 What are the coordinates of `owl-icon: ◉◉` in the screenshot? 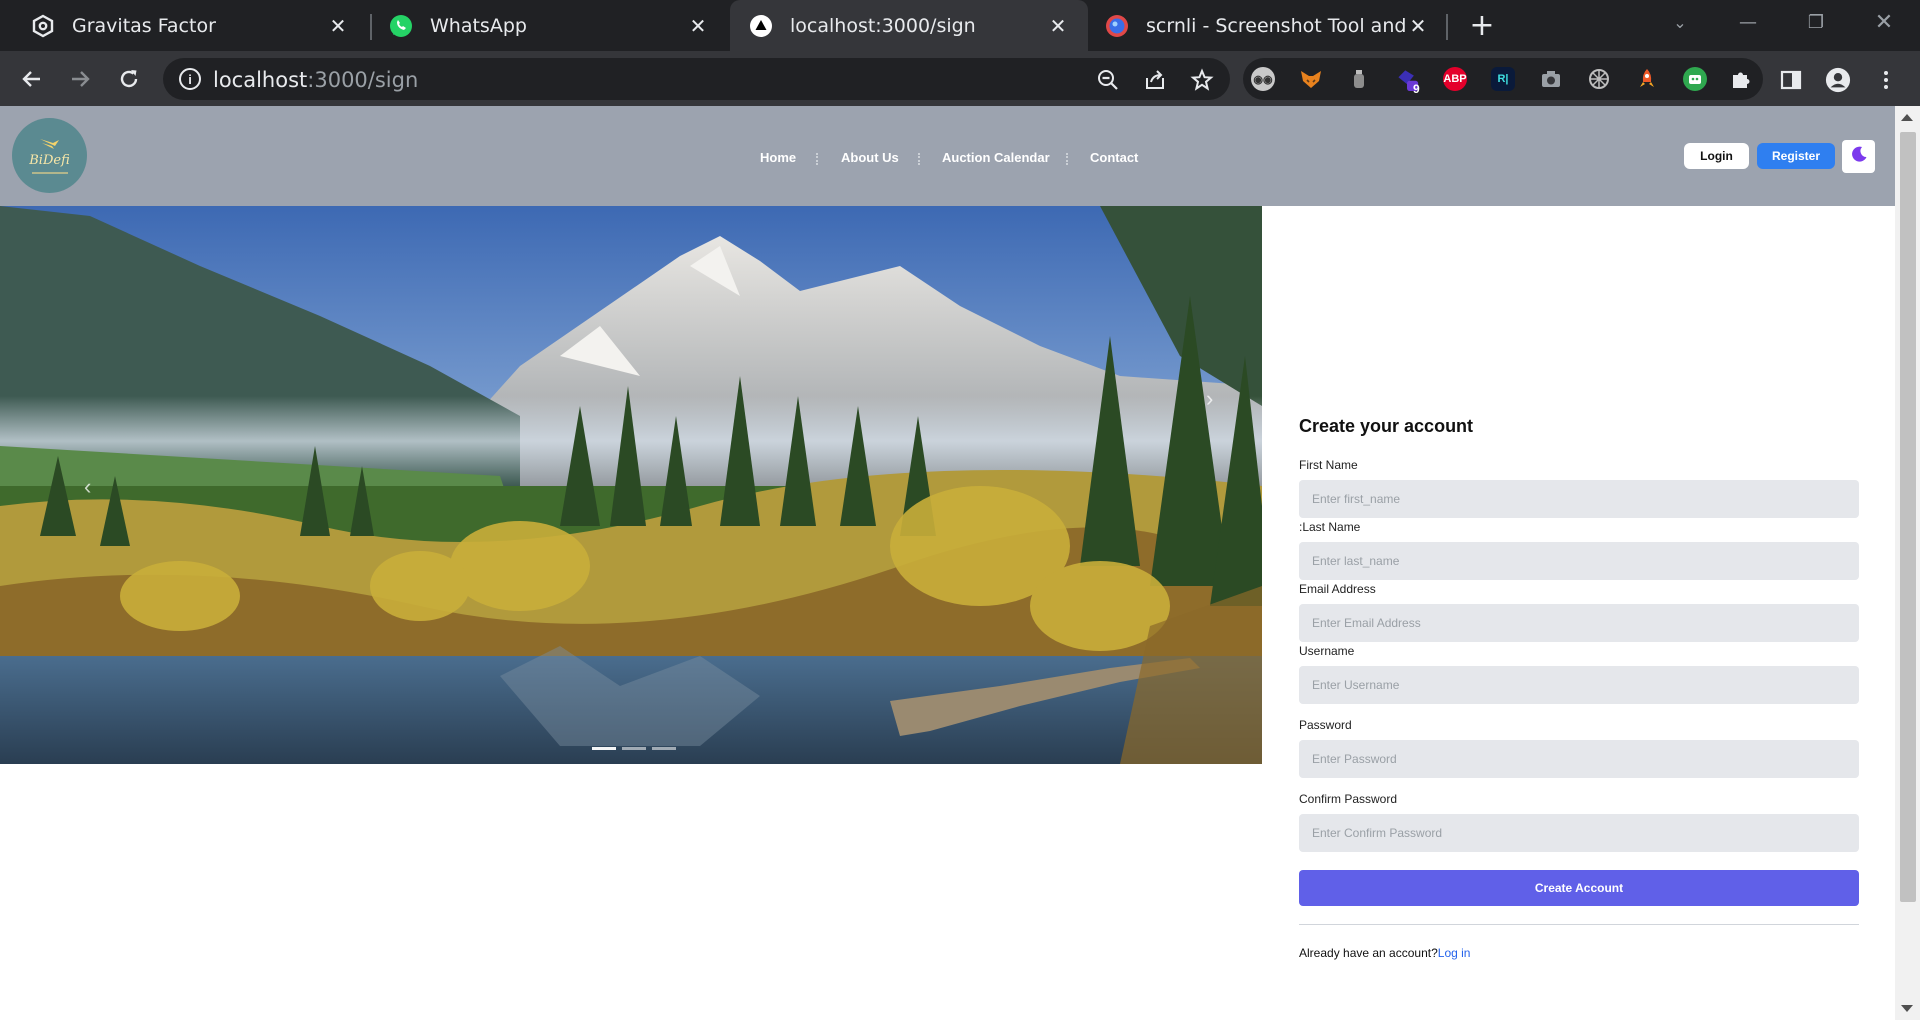 It's located at (1263, 79).